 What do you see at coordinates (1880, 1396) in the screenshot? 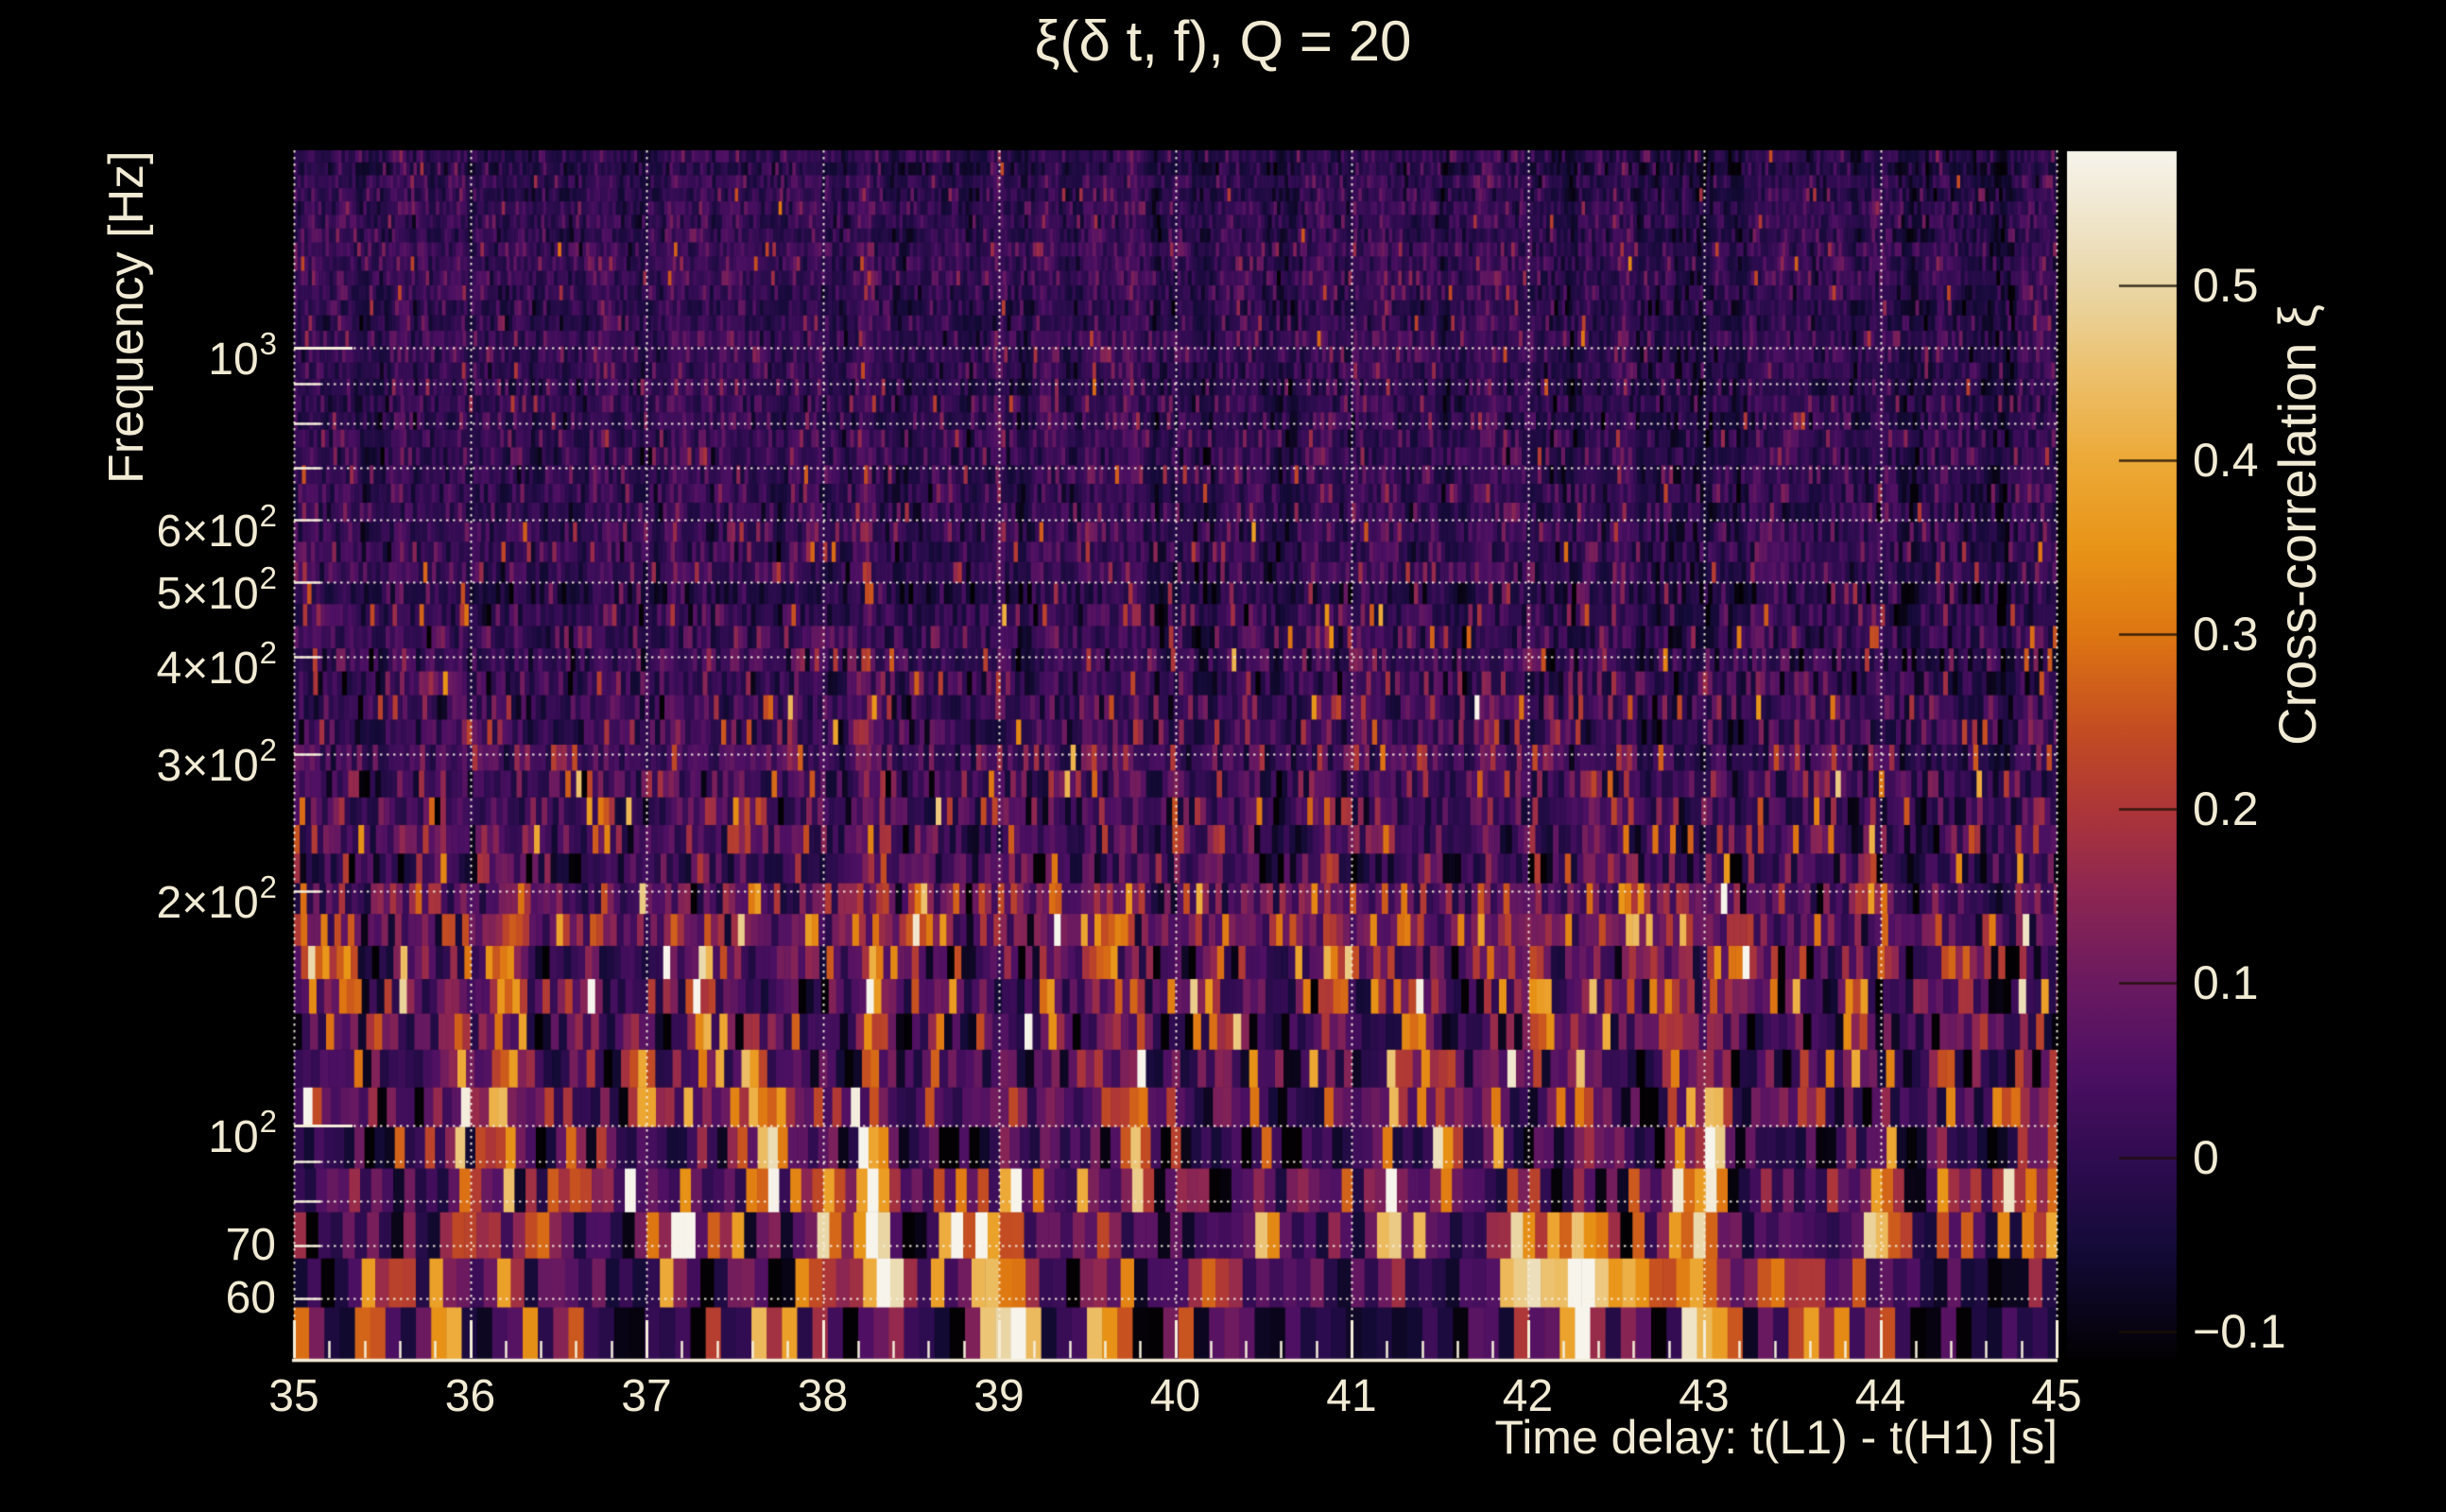
I see `x-tick-label: 44` at bounding box center [1880, 1396].